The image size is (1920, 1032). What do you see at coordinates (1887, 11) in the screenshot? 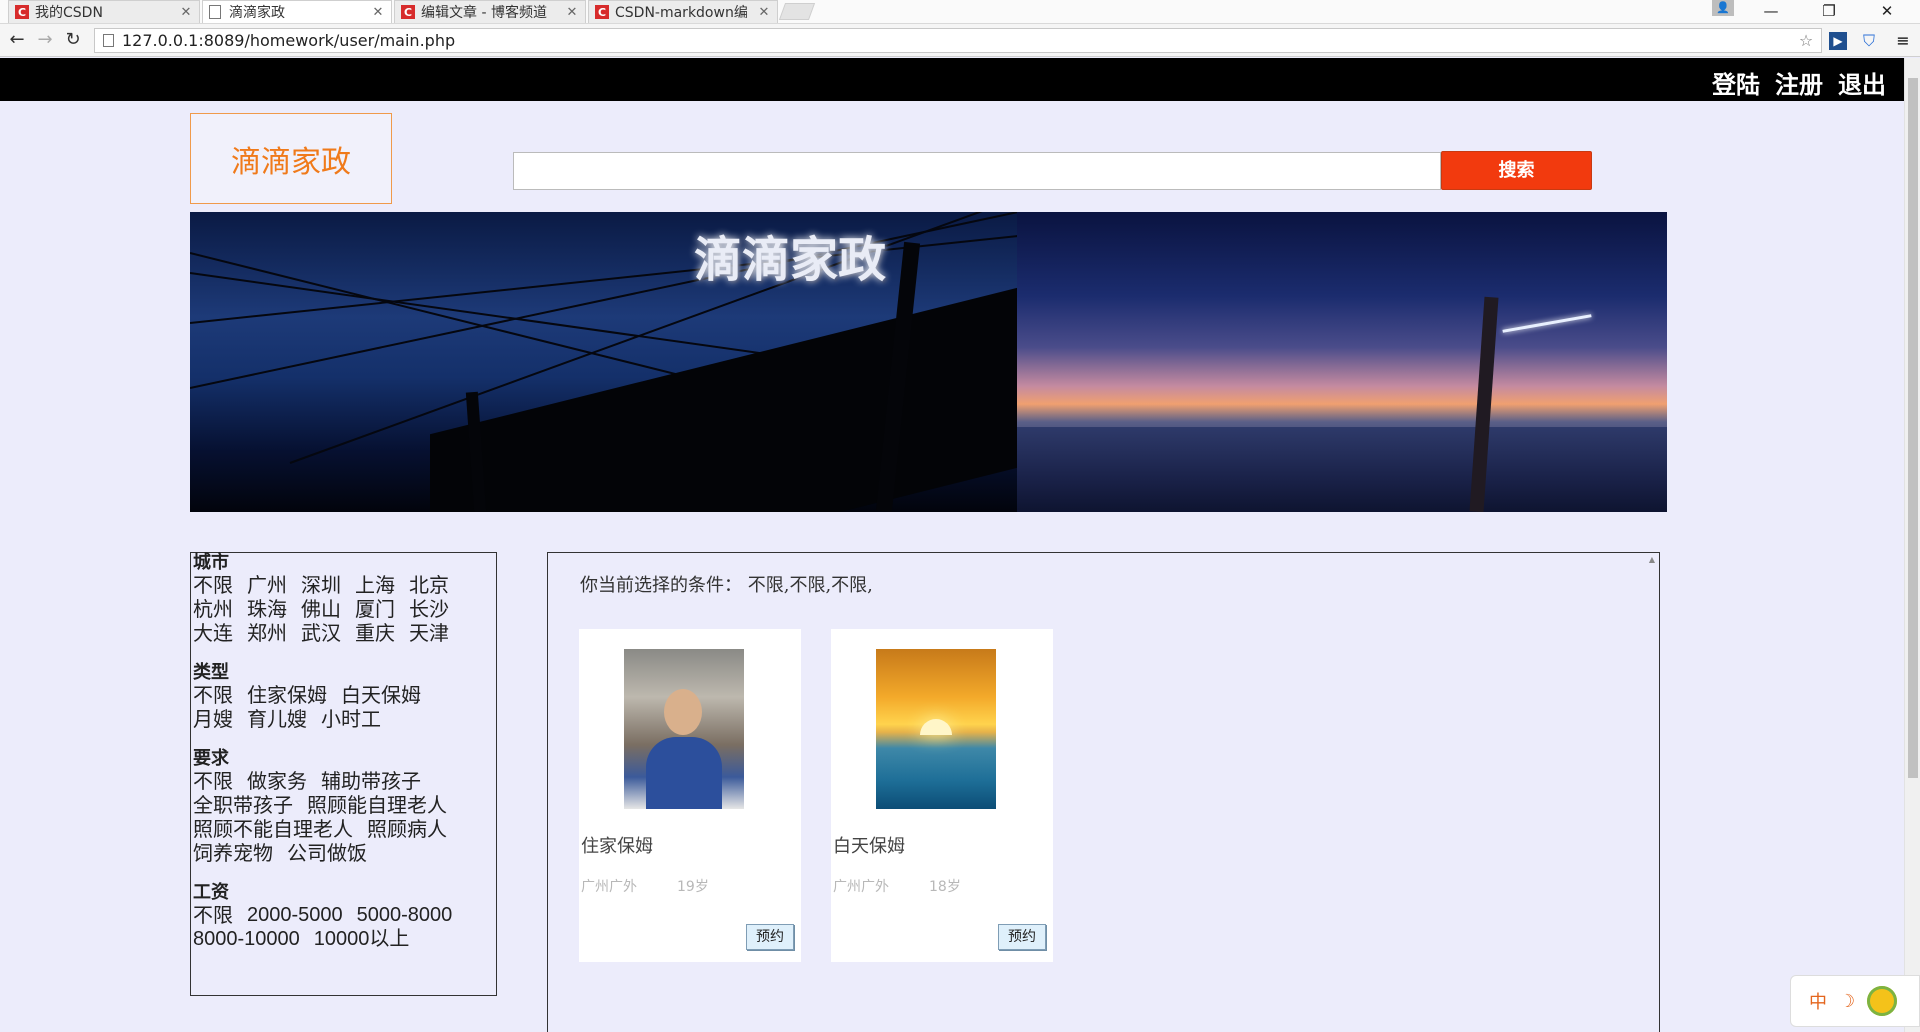
I see `close-window-button: ✕` at bounding box center [1887, 11].